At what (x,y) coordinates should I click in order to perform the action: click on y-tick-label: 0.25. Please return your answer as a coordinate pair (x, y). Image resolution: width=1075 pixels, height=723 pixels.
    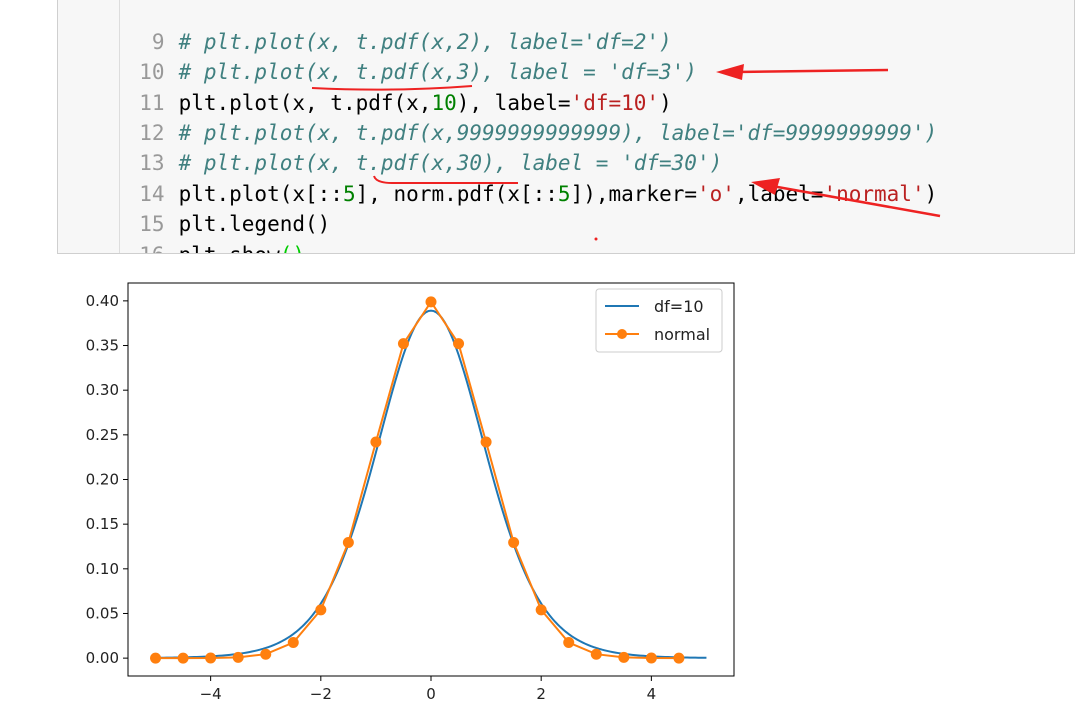
    Looking at the image, I should click on (102, 435).